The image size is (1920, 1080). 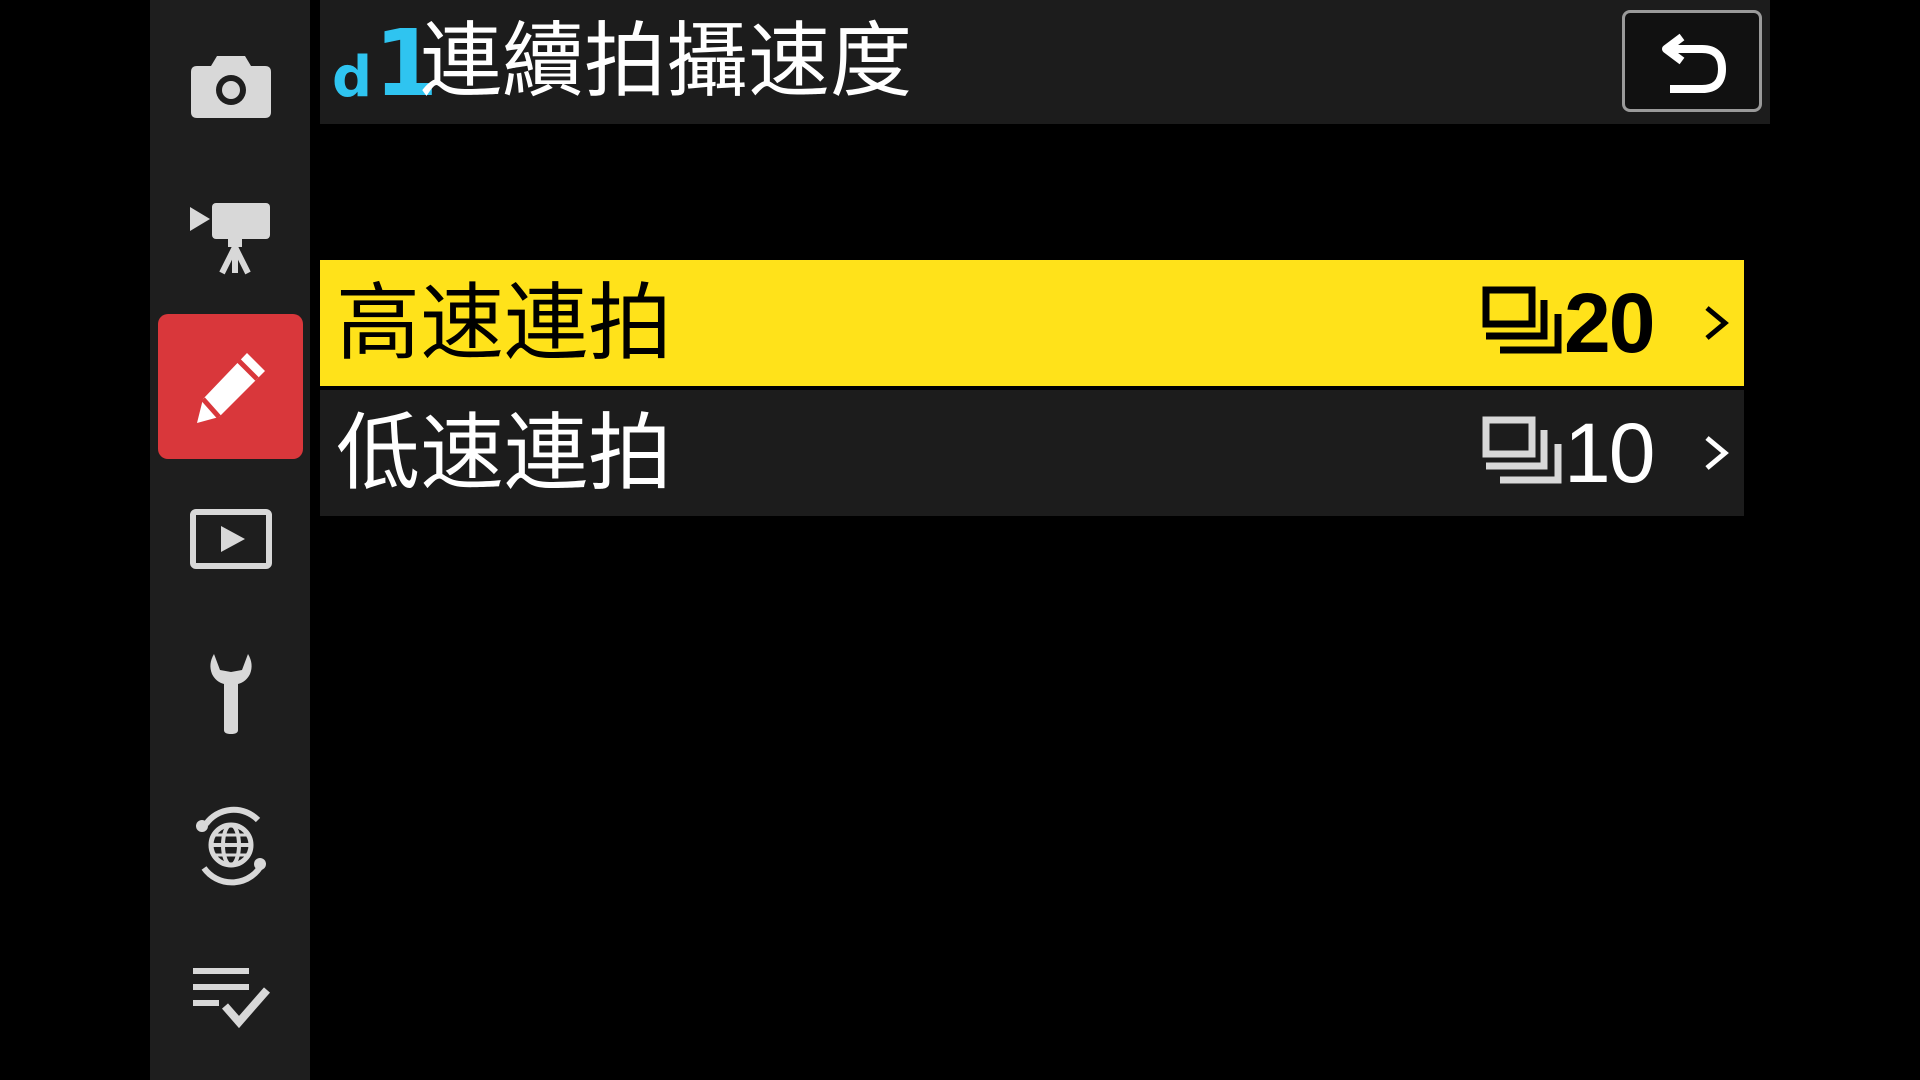 I want to click on network-globe-icon, so click(x=230, y=845).